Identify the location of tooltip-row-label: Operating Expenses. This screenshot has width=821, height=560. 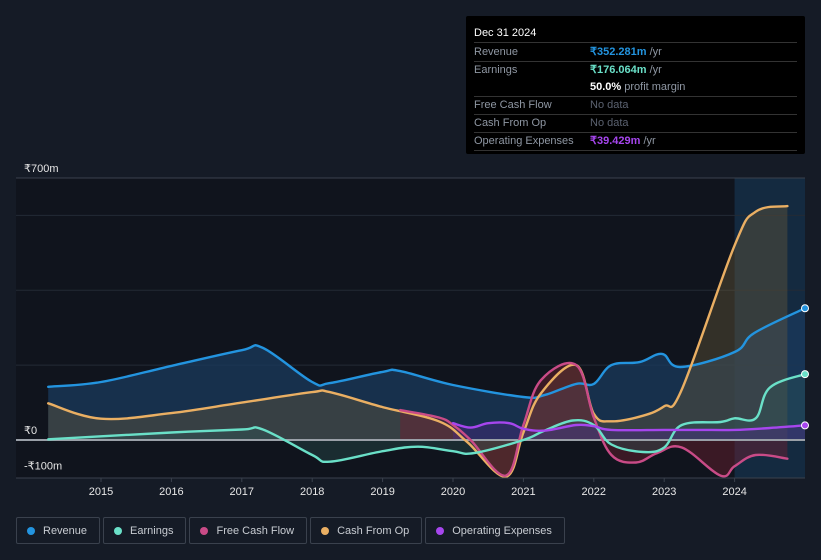
(524, 141).